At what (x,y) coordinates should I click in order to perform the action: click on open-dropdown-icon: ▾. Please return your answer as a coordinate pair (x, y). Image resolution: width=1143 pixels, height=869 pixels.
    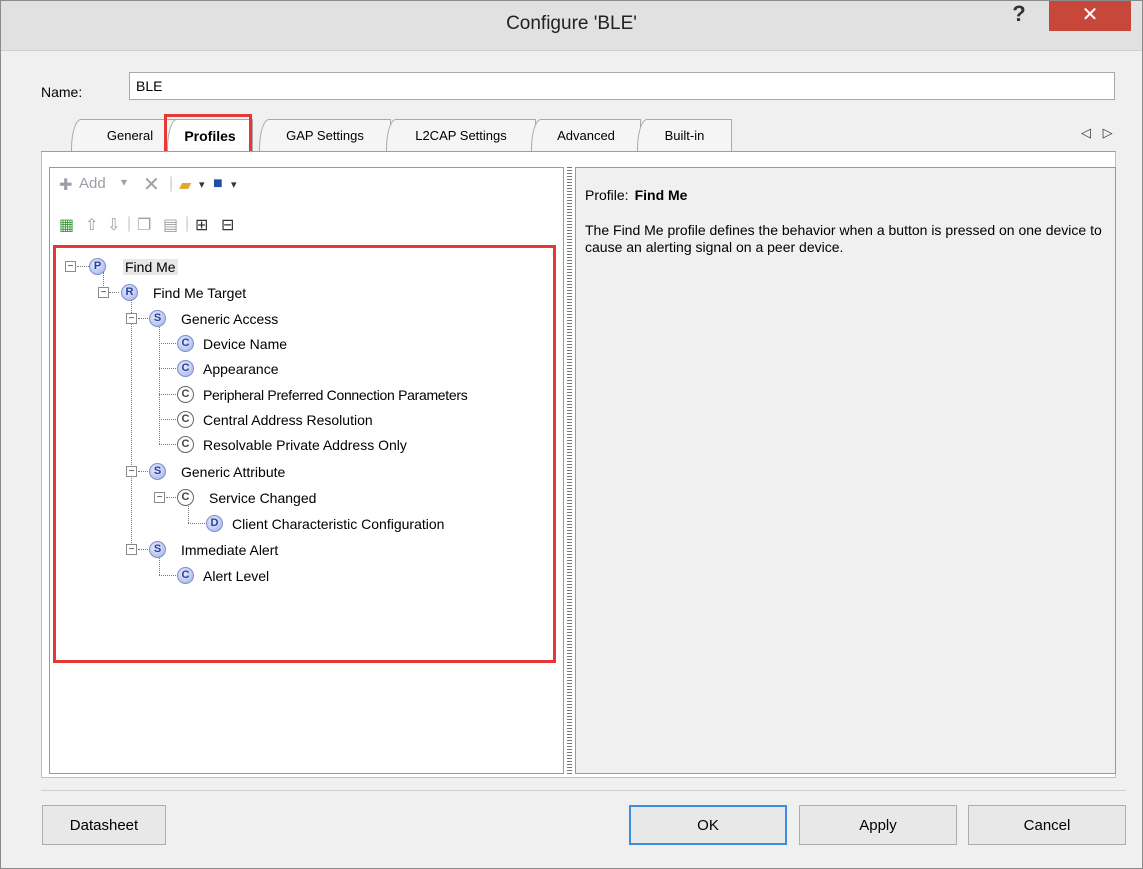
    Looking at the image, I should click on (202, 184).